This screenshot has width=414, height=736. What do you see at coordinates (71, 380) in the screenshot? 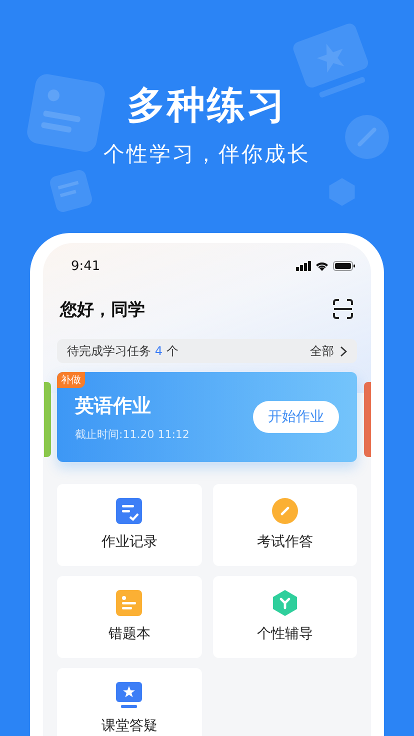
I see `makeup-badge: 补做` at bounding box center [71, 380].